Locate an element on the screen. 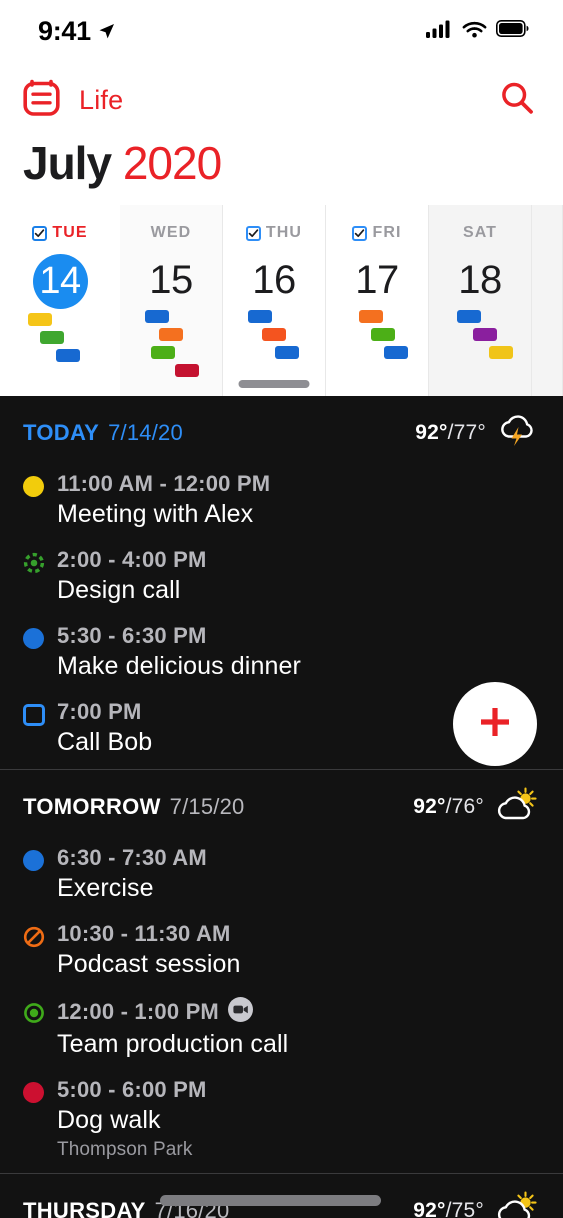 The height and width of the screenshot is (1218, 563). section-day-label: TODAY is located at coordinates (61, 432).